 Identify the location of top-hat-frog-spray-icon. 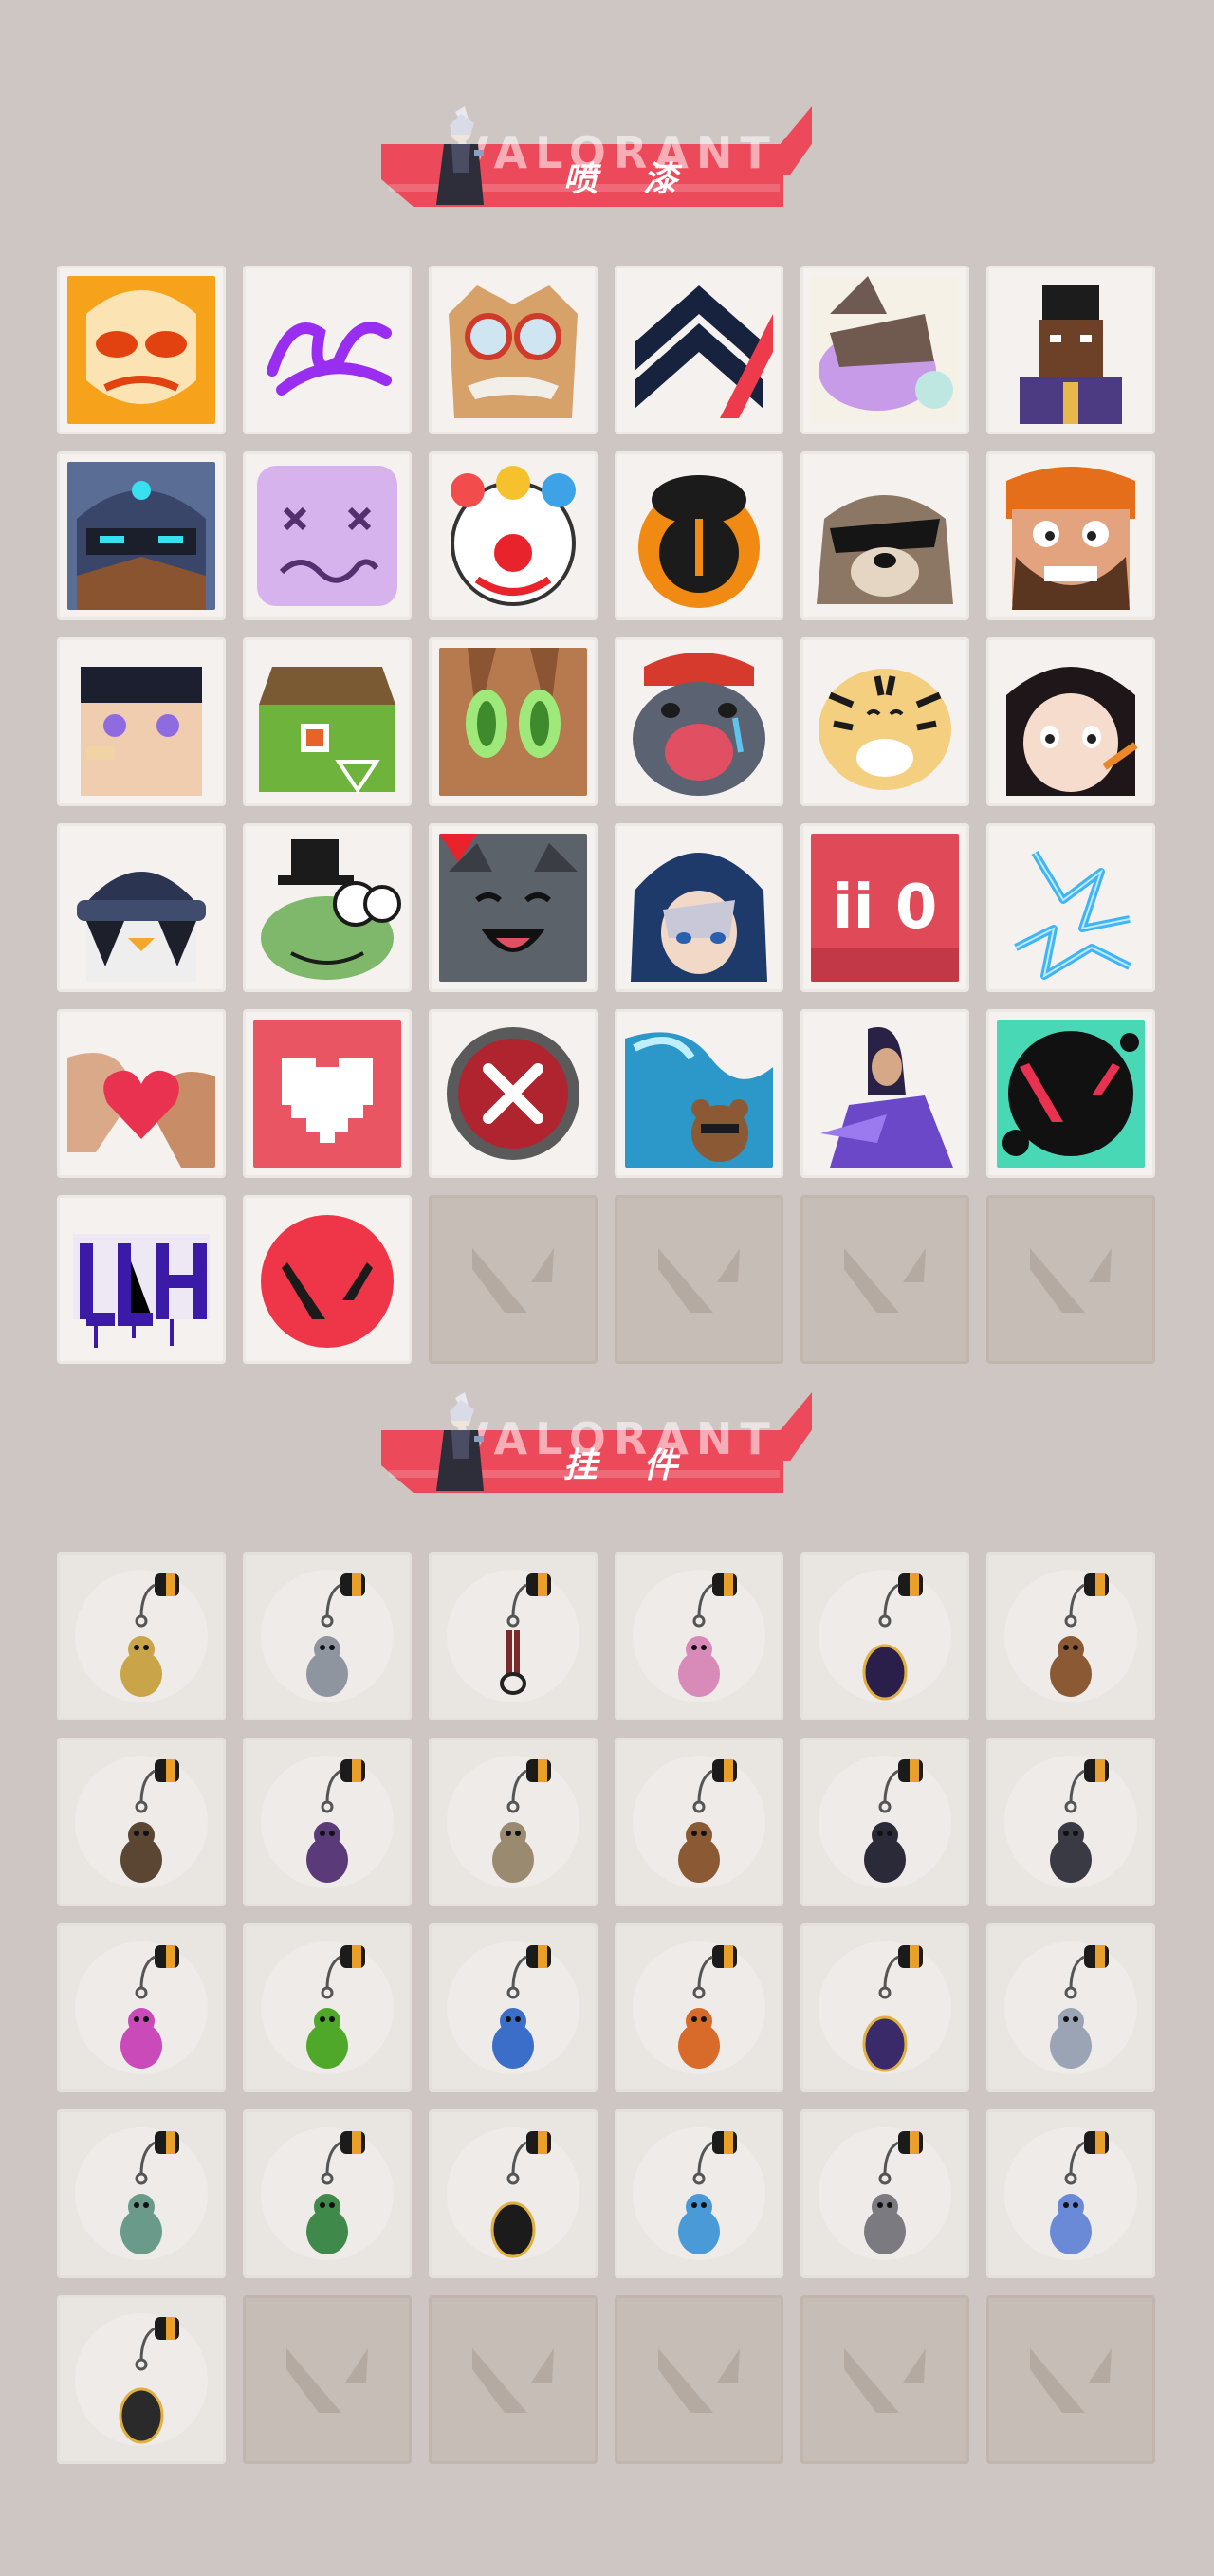
(327, 908).